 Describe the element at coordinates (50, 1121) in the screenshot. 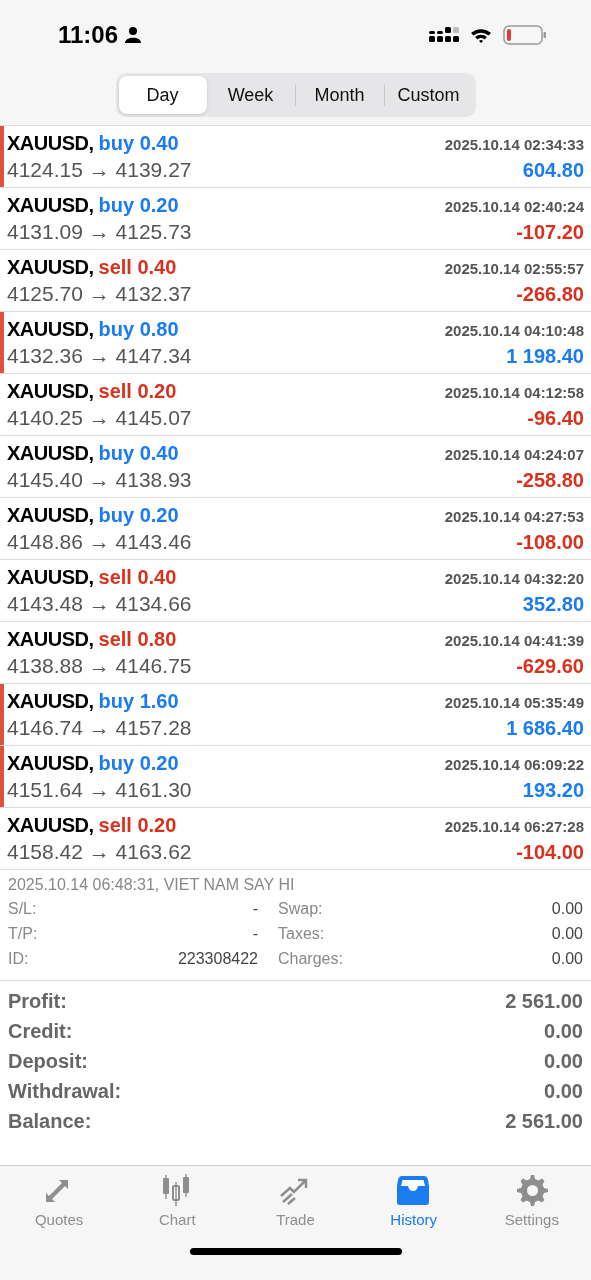

I see `summary-label: Balance:` at that location.